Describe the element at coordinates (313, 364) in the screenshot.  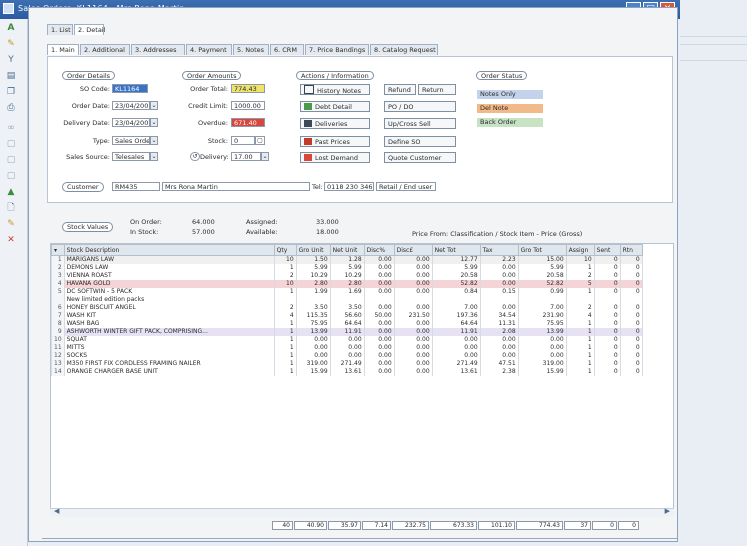
I see `table-cell: 319.00` at that location.